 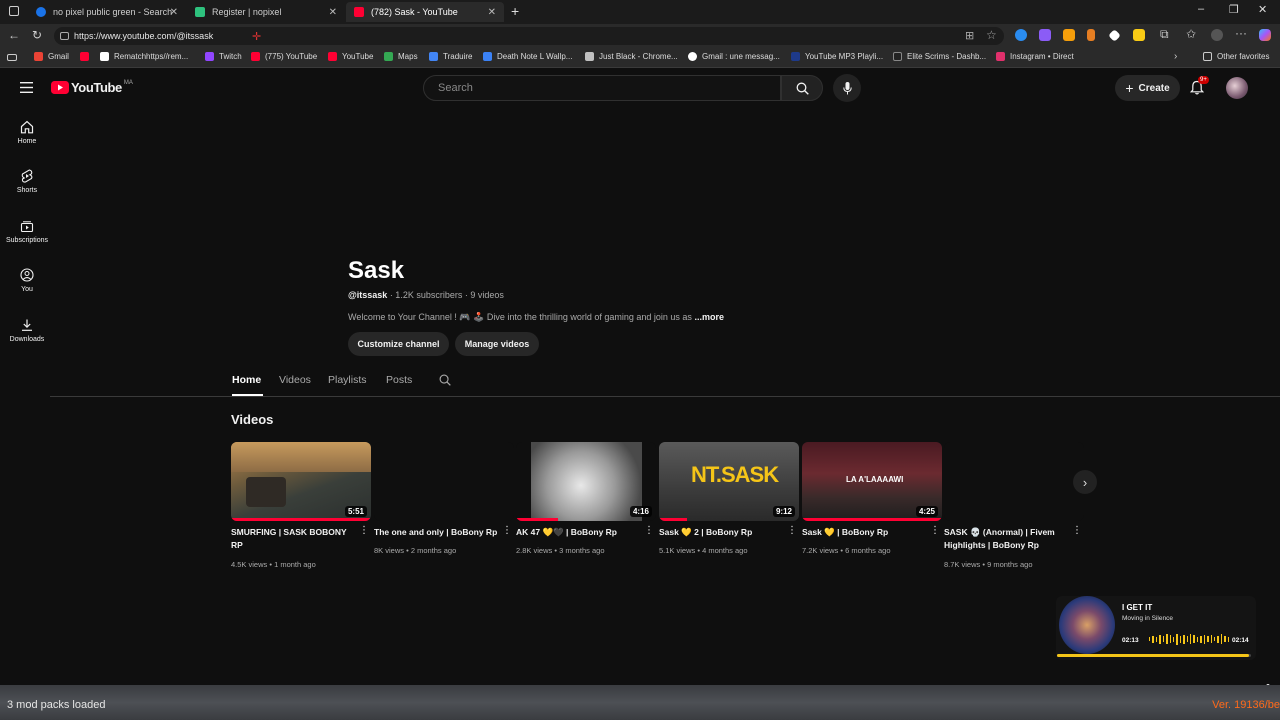 I want to click on bookmark-gmail: Gmail, so click(x=51, y=56).